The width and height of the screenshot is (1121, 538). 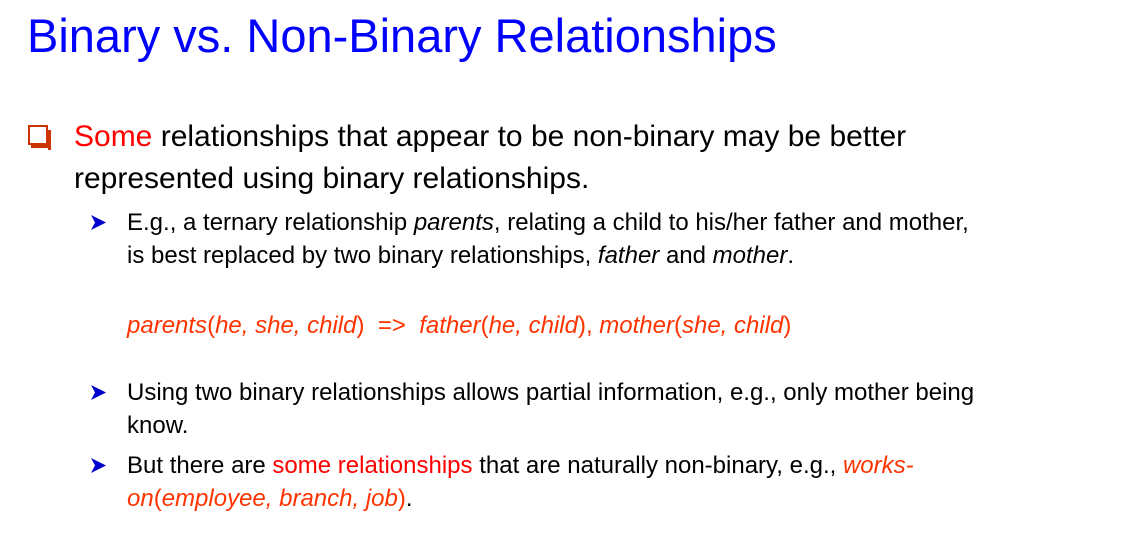 What do you see at coordinates (750, 255) in the screenshot?
I see `term-mother: mother` at bounding box center [750, 255].